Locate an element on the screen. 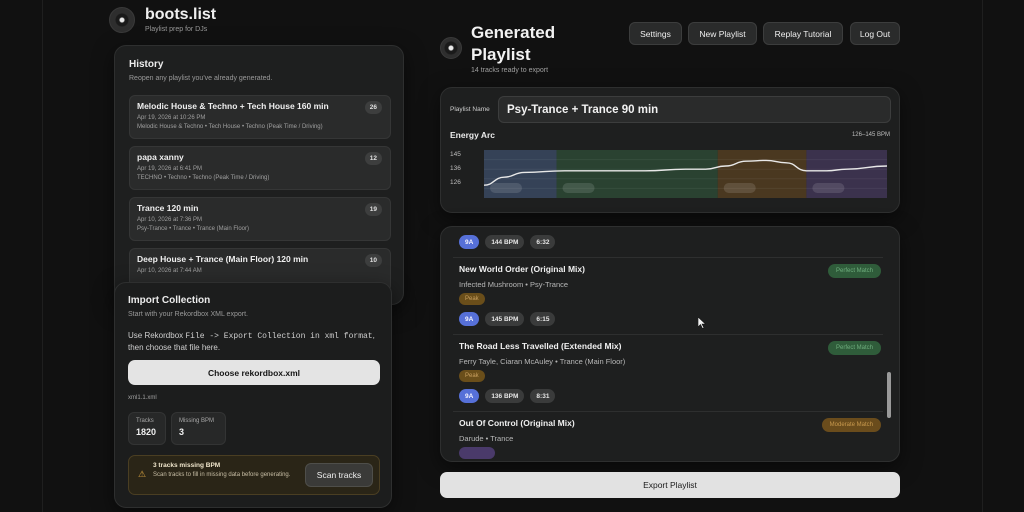  track-title: The Road Less Travelled (Extended Mix) is located at coordinates (540, 346).